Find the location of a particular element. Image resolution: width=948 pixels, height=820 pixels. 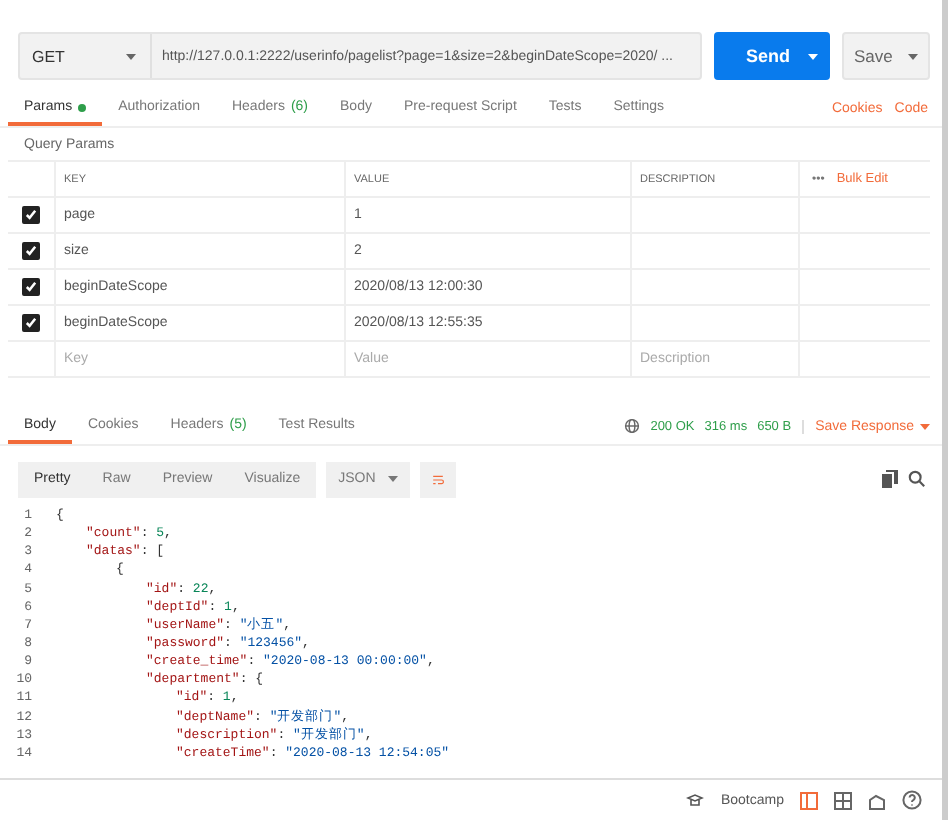

building-icon is located at coordinates (877, 800).